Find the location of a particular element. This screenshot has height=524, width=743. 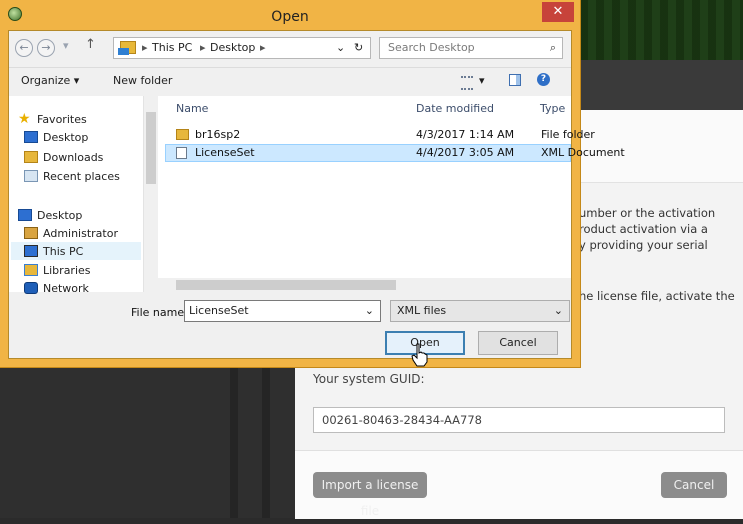

folder-icon is located at coordinates (182, 134).